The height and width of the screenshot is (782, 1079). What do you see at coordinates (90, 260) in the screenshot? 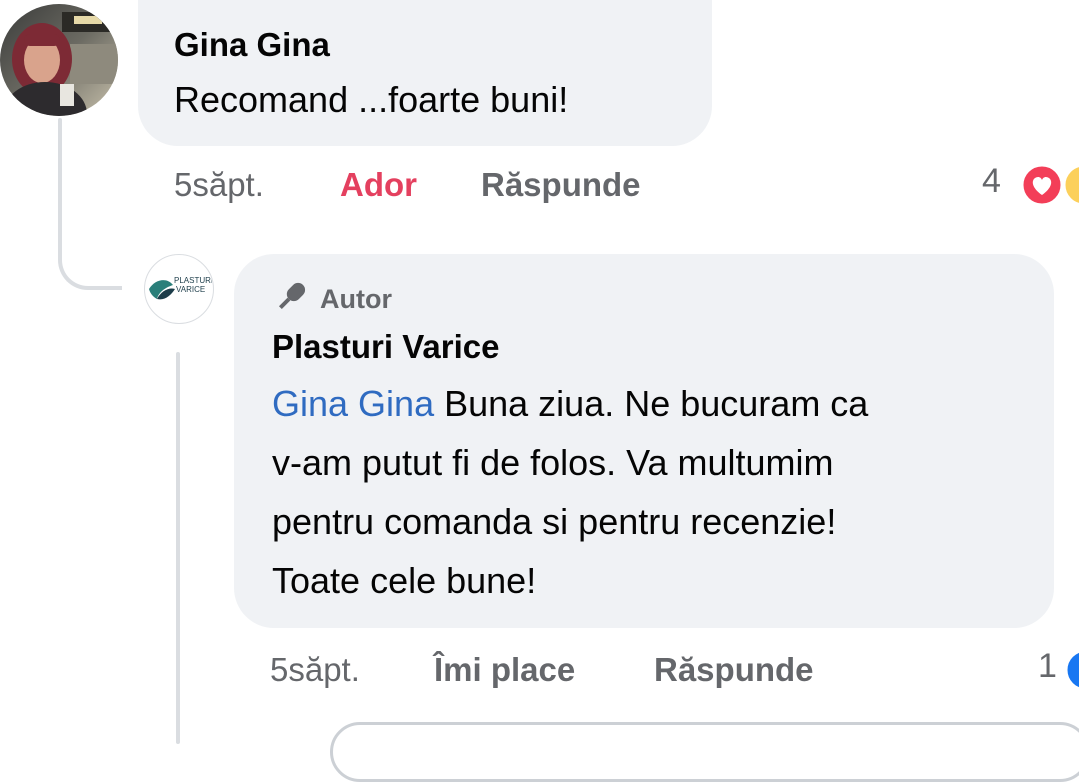
I see `thread-connector` at bounding box center [90, 260].